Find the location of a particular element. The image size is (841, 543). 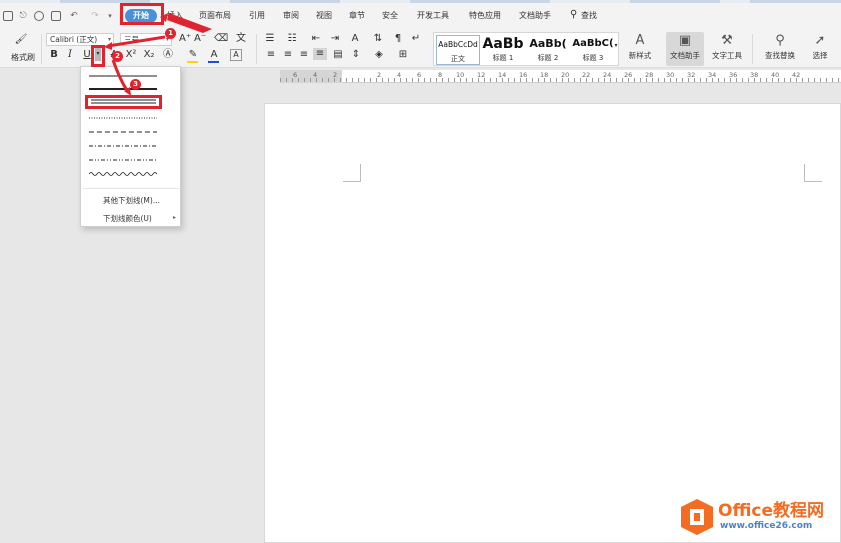

export-icon: ⎋ is located at coordinates (23, 16).